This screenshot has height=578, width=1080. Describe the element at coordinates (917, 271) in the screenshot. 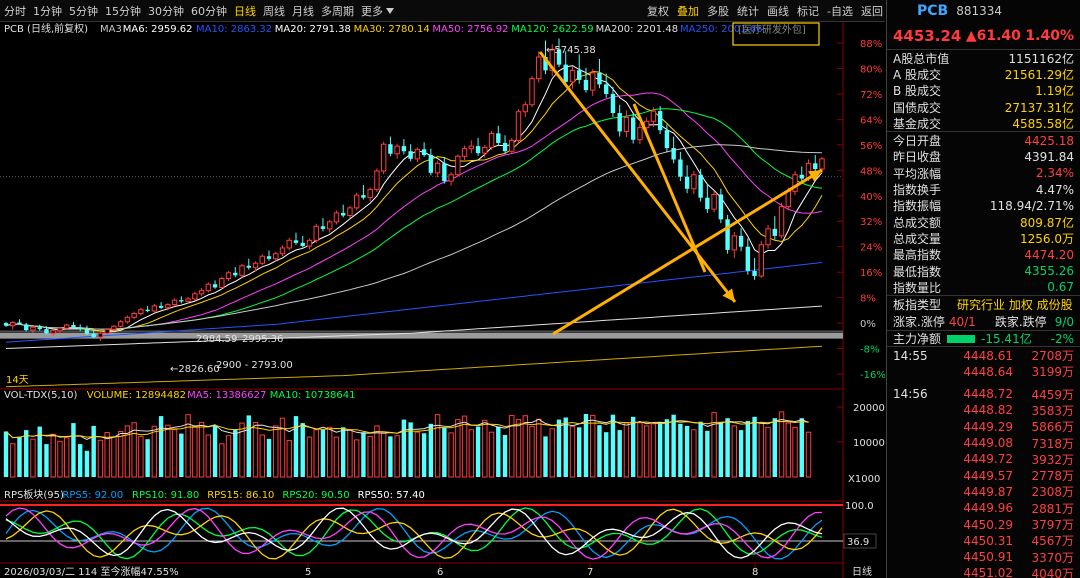

I see `index-stat-label: 最低指数` at that location.